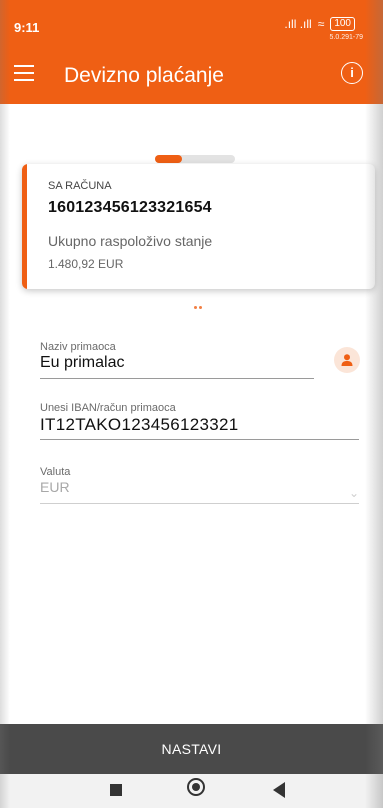 This screenshot has height=808, width=383. What do you see at coordinates (55, 472) in the screenshot?
I see `currency-label: Valuta` at bounding box center [55, 472].